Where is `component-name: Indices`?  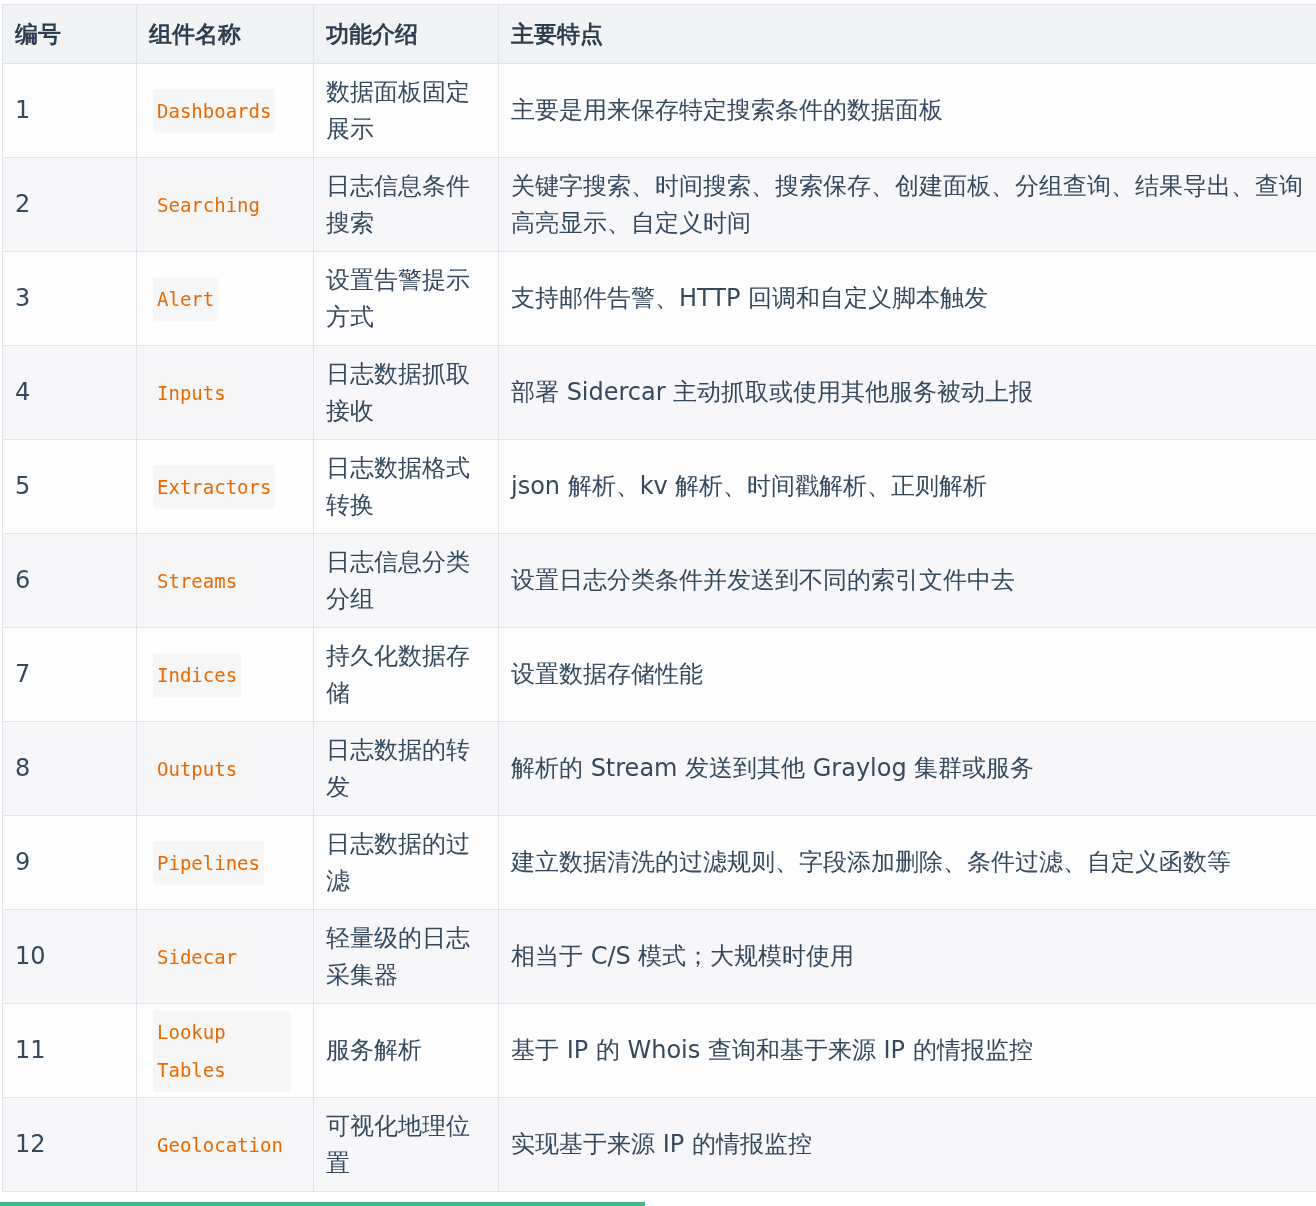
component-name: Indices is located at coordinates (197, 674).